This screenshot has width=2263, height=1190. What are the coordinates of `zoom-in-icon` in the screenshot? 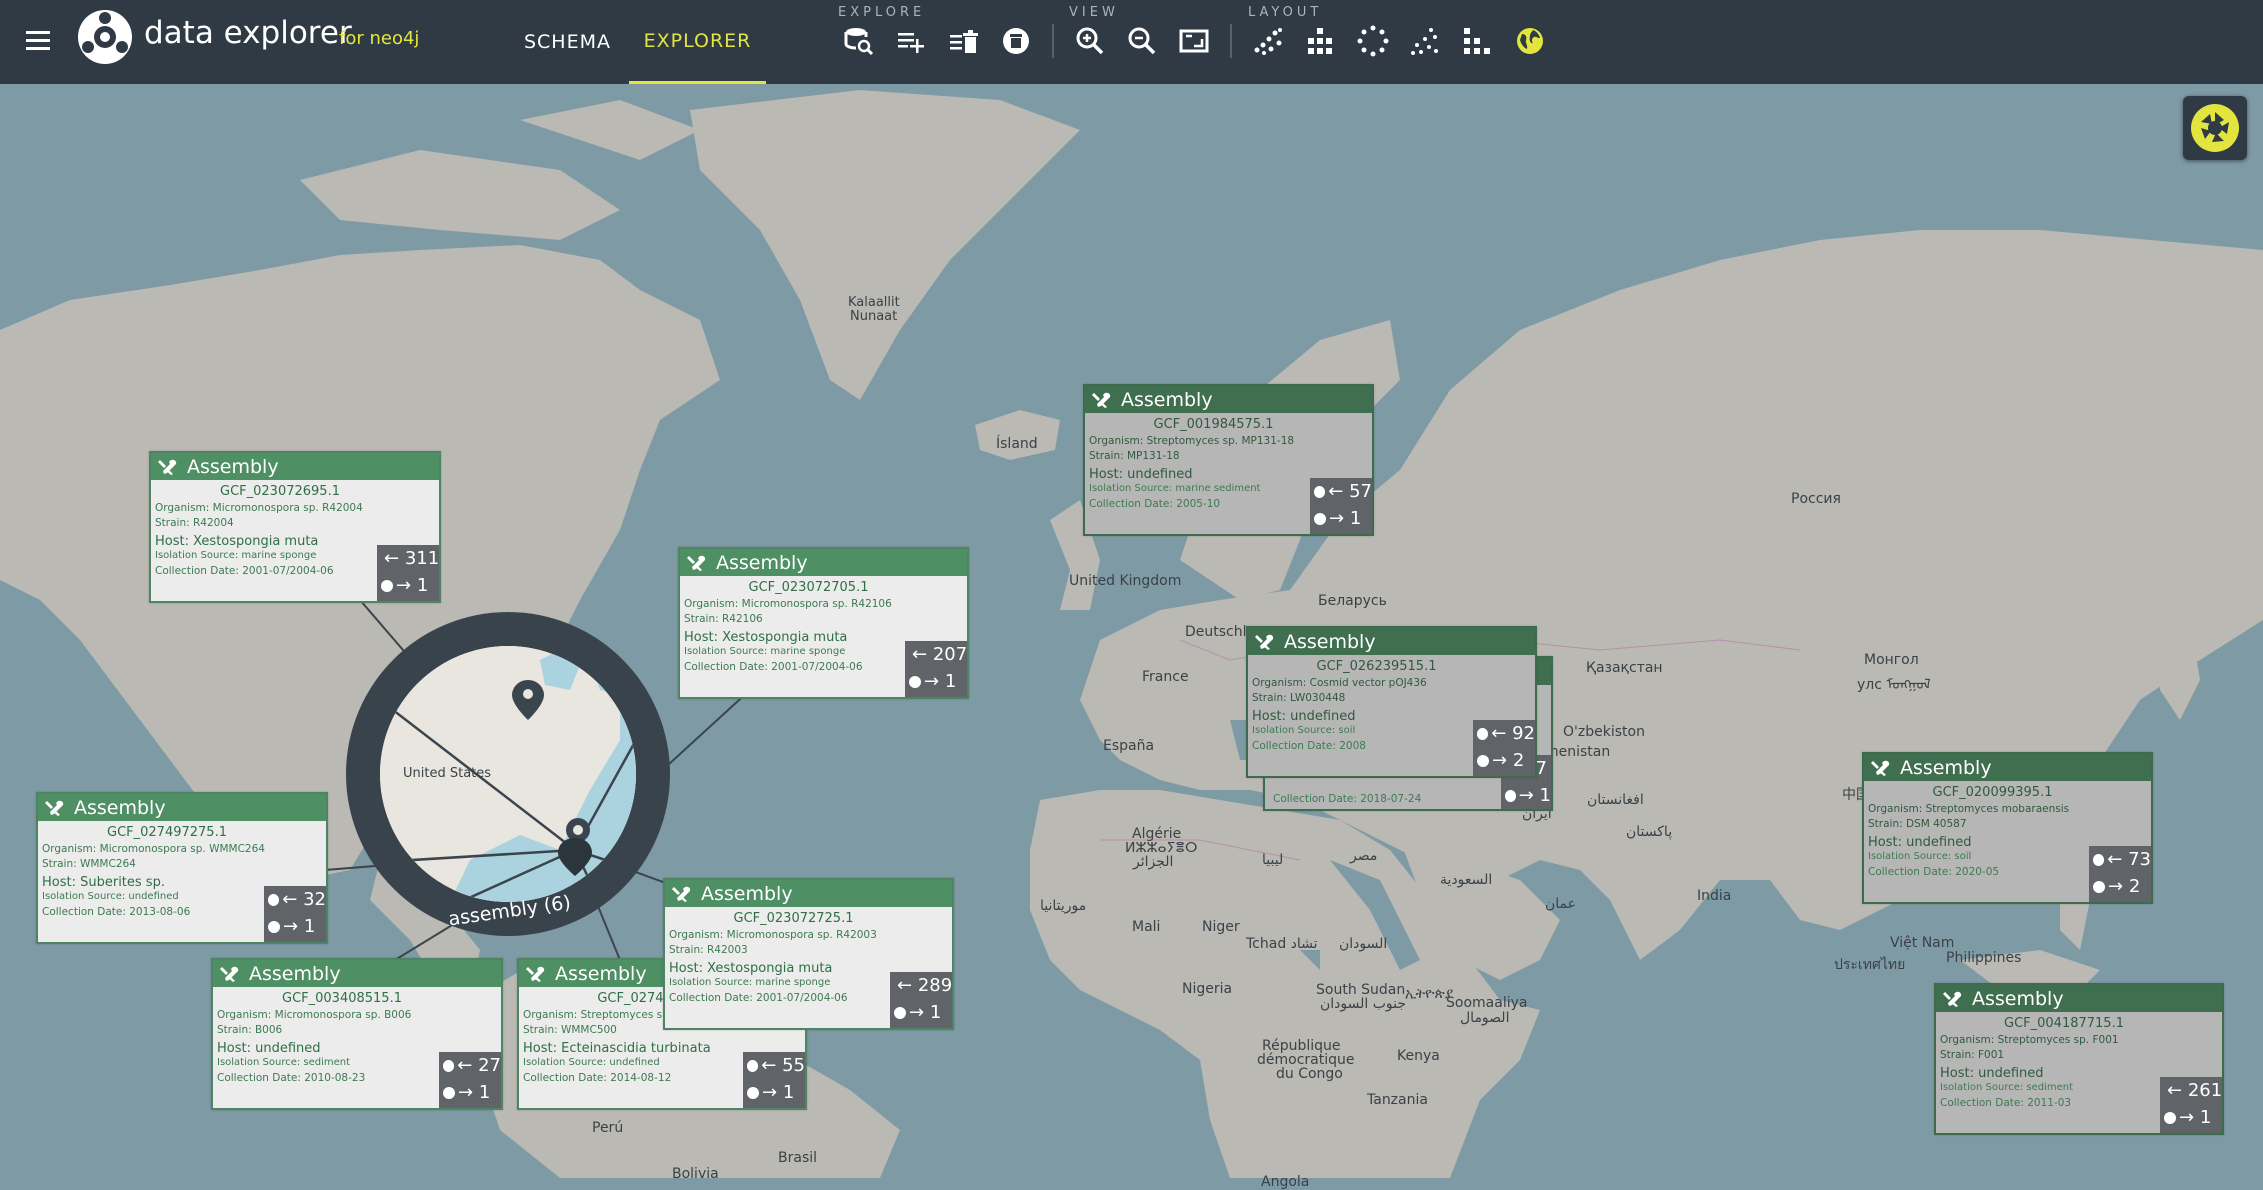 It's located at (1090, 41).